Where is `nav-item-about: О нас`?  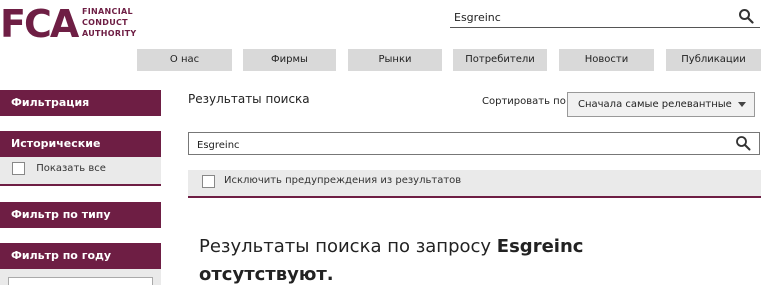
nav-item-about: О нас is located at coordinates (184, 60).